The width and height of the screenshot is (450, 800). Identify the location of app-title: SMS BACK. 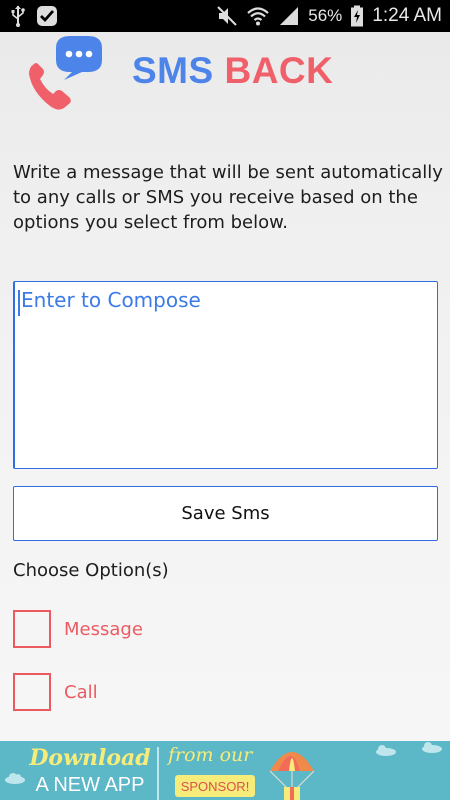
(232, 71).